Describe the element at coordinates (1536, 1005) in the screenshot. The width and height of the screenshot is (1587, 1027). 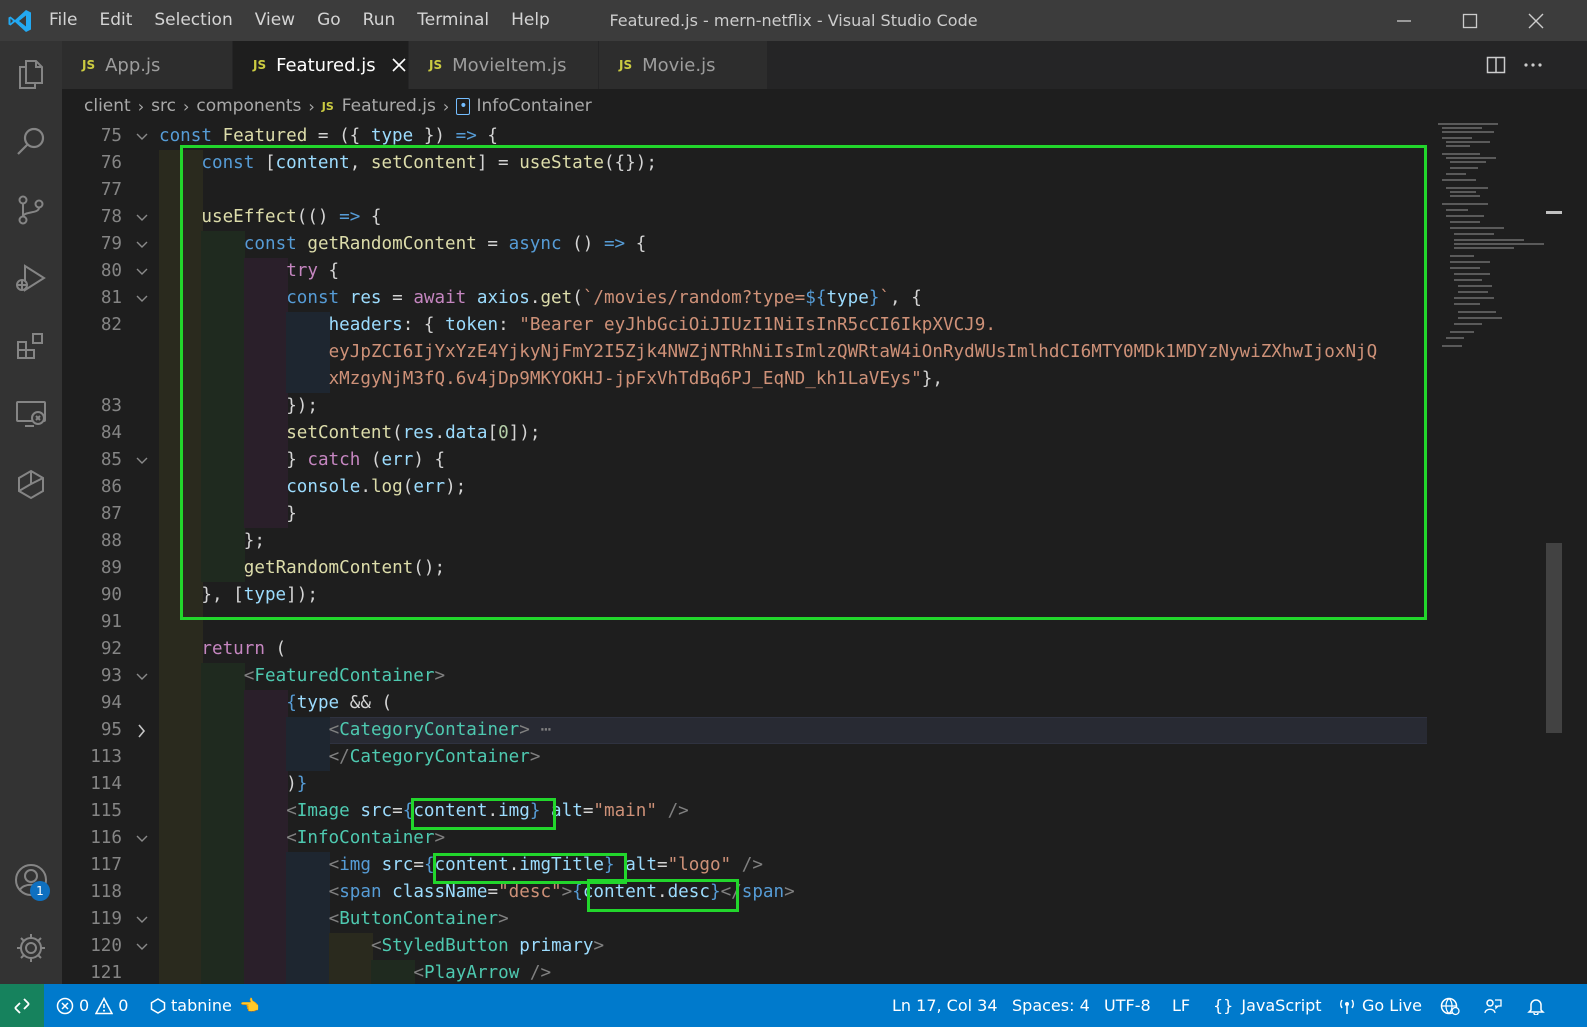
I see `notifications-button` at that location.